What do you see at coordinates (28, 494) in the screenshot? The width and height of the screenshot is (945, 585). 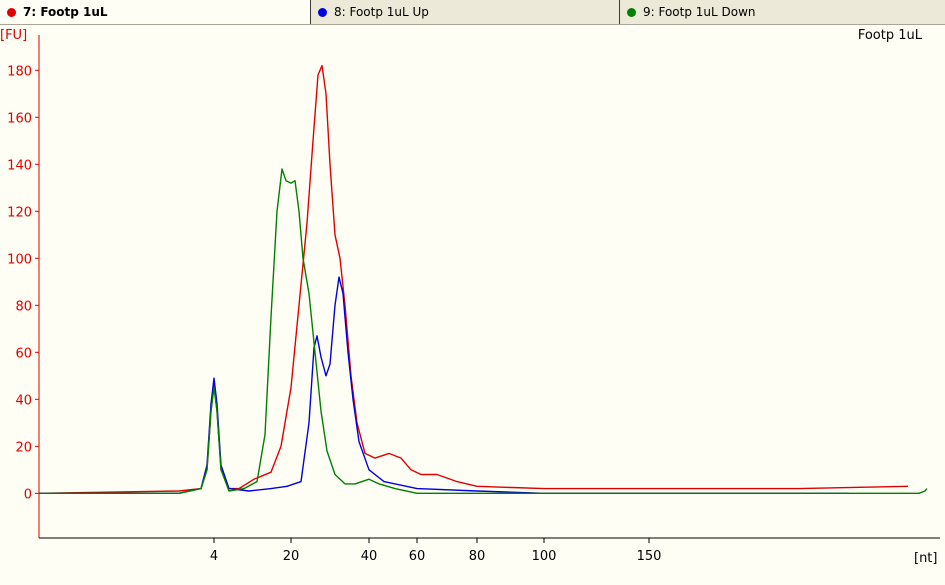 I see `y-tick-label: 0` at bounding box center [28, 494].